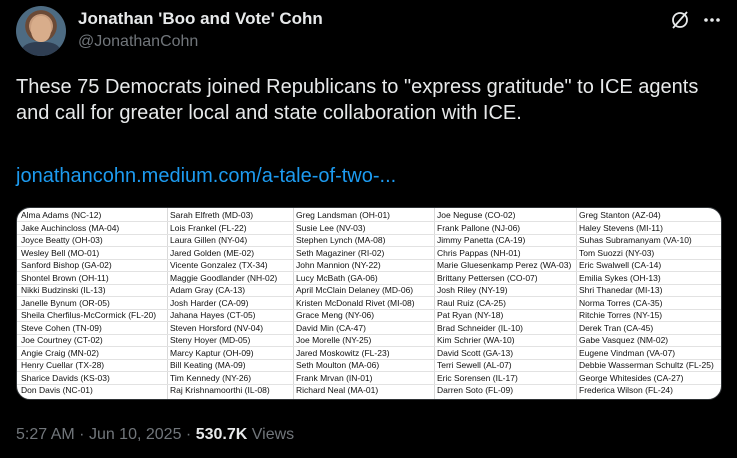 This screenshot has height=458, width=737. What do you see at coordinates (138, 42) in the screenshot?
I see `author-handle: @JonathanCohn` at bounding box center [138, 42].